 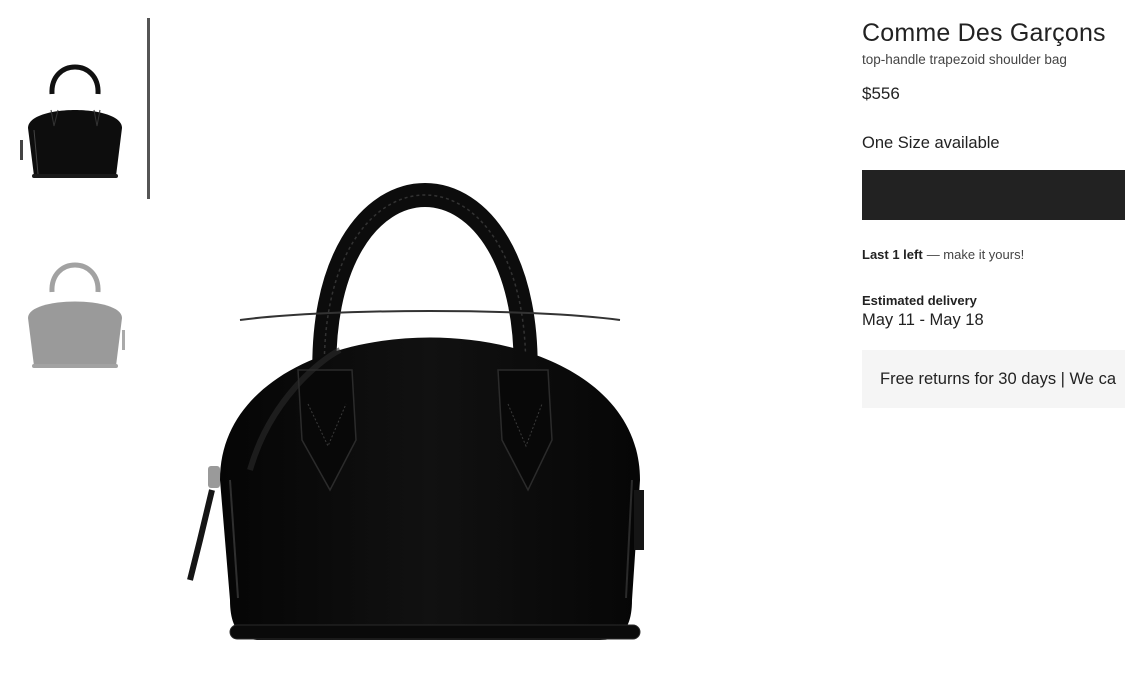 What do you see at coordinates (148, 108) in the screenshot?
I see `thumbnail-selected-indicator` at bounding box center [148, 108].